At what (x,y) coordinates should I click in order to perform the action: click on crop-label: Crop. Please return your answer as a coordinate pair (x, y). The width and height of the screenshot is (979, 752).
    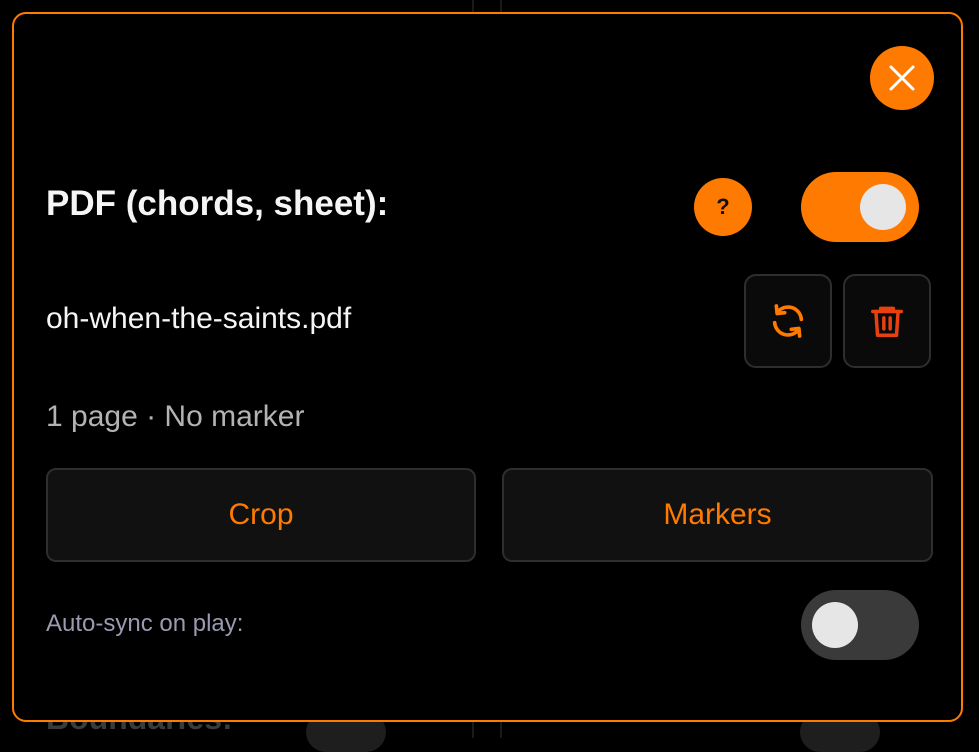
    Looking at the image, I should click on (261, 514).